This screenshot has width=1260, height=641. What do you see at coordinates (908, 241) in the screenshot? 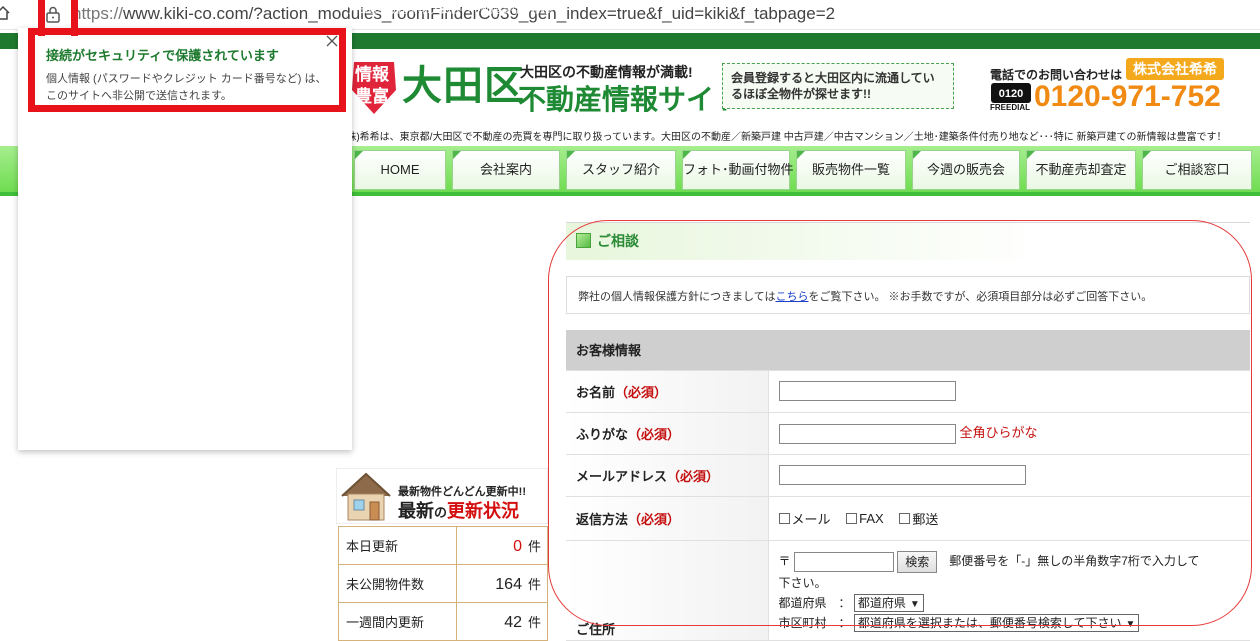
I see `consultation-header` at bounding box center [908, 241].